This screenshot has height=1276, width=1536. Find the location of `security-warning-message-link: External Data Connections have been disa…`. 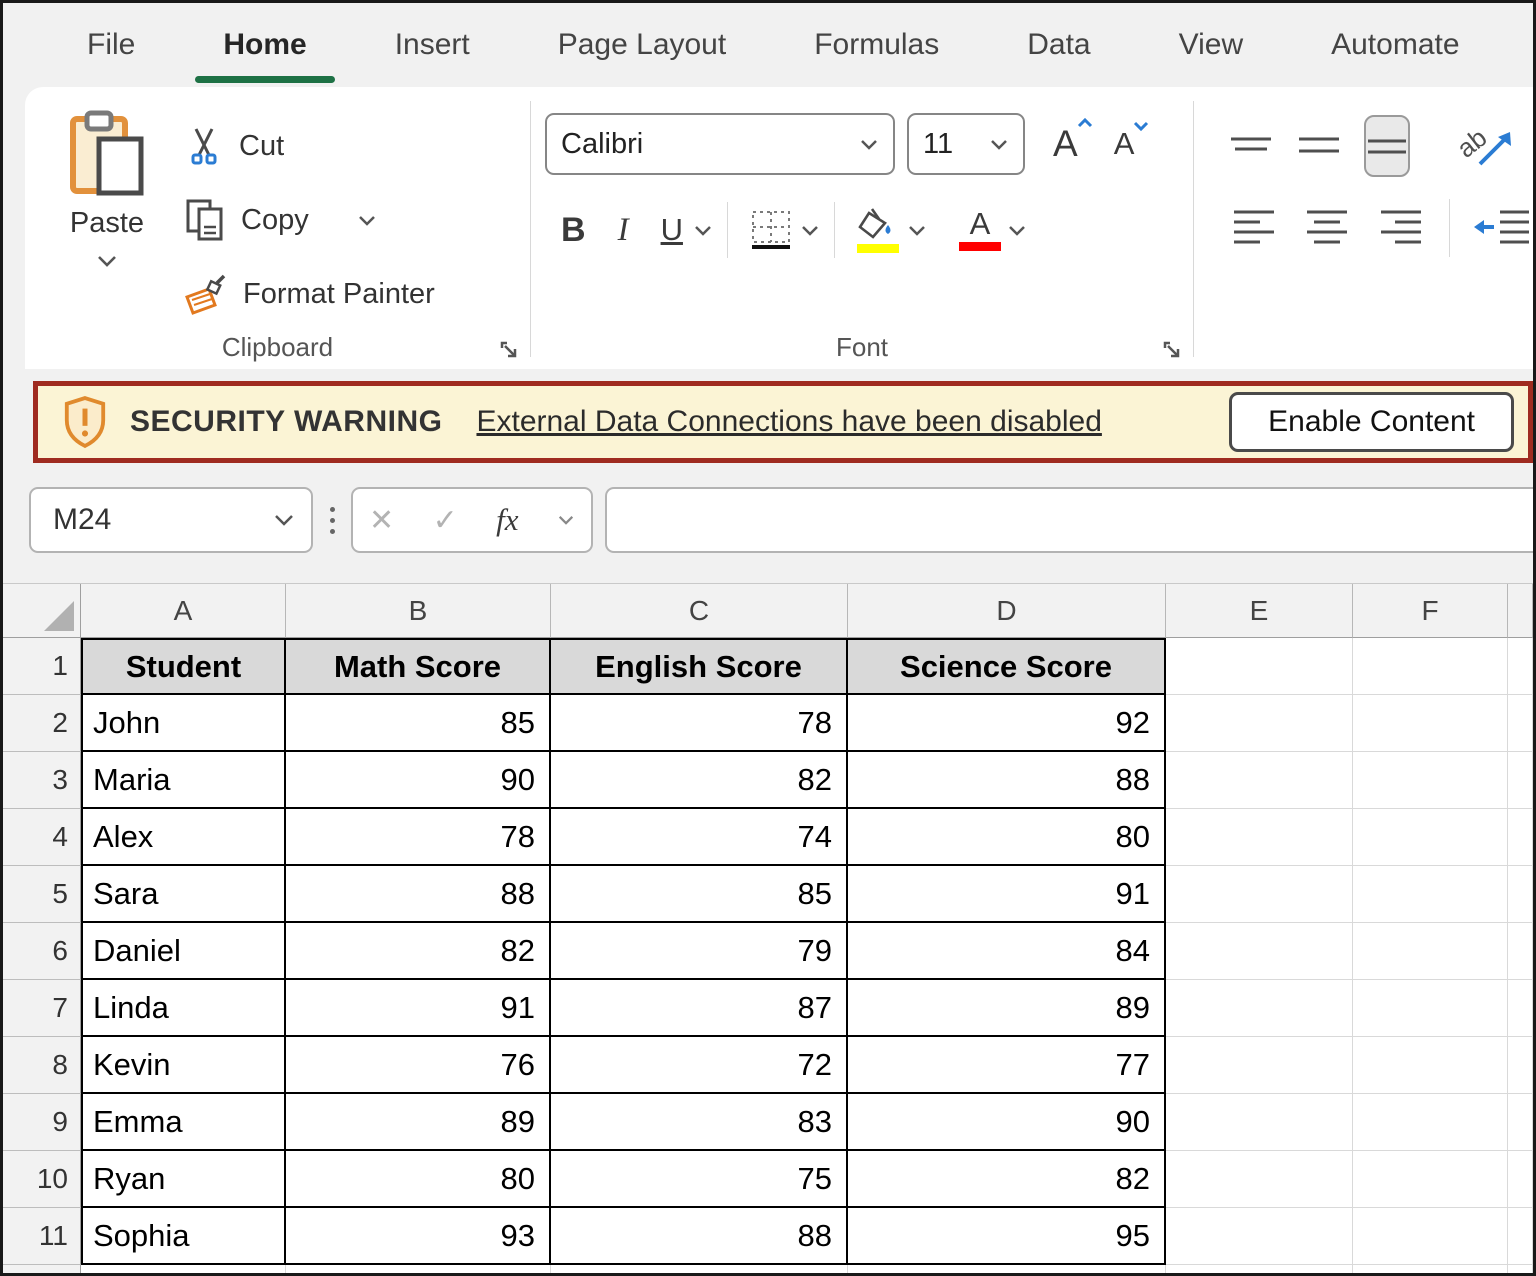

security-warning-message-link: External Data Connections have been disa… is located at coordinates (788, 422).